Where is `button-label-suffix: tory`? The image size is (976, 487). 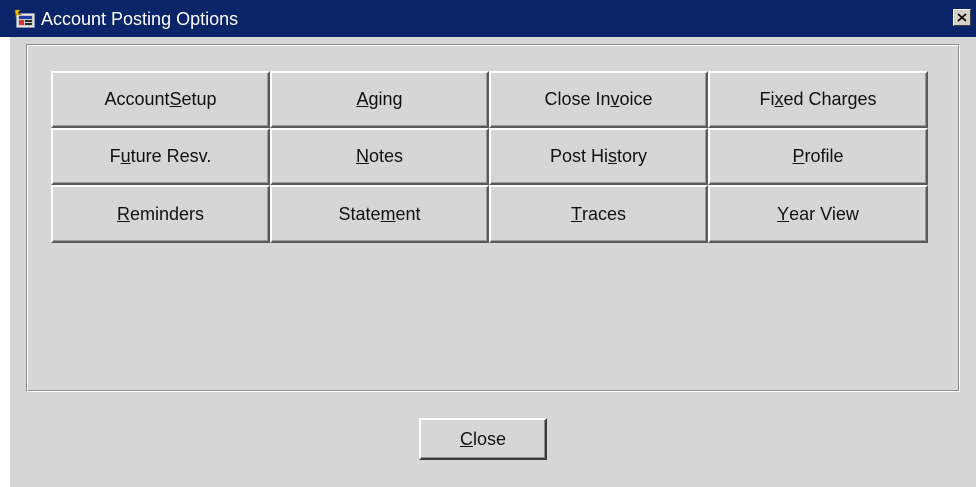
button-label-suffix: tory is located at coordinates (632, 156).